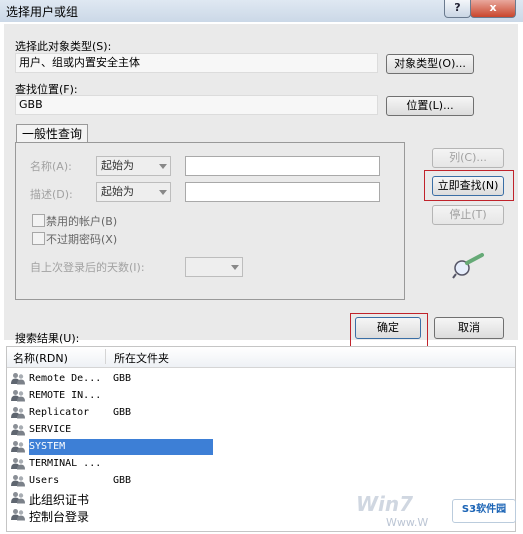 The width and height of the screenshot is (523, 534). Describe the element at coordinates (468, 266) in the screenshot. I see `search-flashlight-icon` at that location.